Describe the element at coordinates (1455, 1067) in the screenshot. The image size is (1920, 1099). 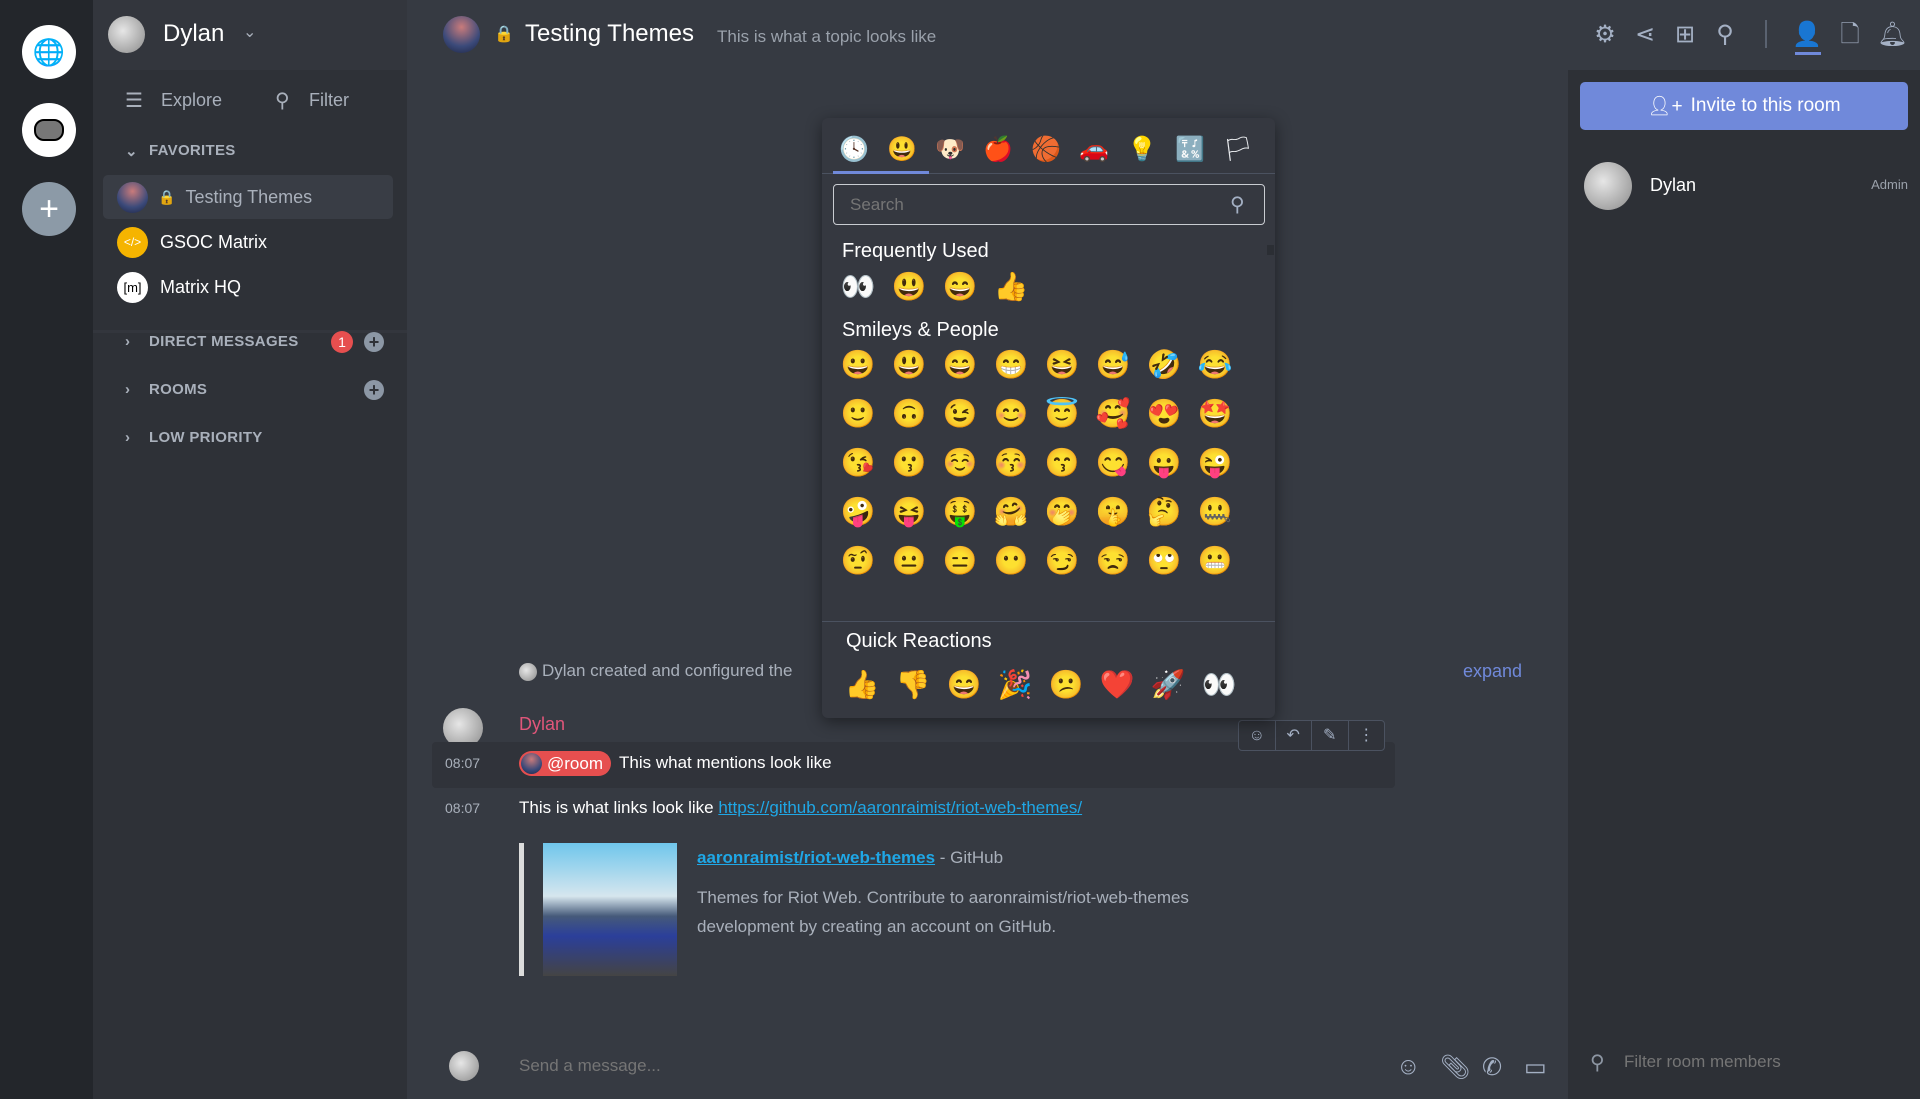
I see `attachment-icon: 📎︎` at that location.